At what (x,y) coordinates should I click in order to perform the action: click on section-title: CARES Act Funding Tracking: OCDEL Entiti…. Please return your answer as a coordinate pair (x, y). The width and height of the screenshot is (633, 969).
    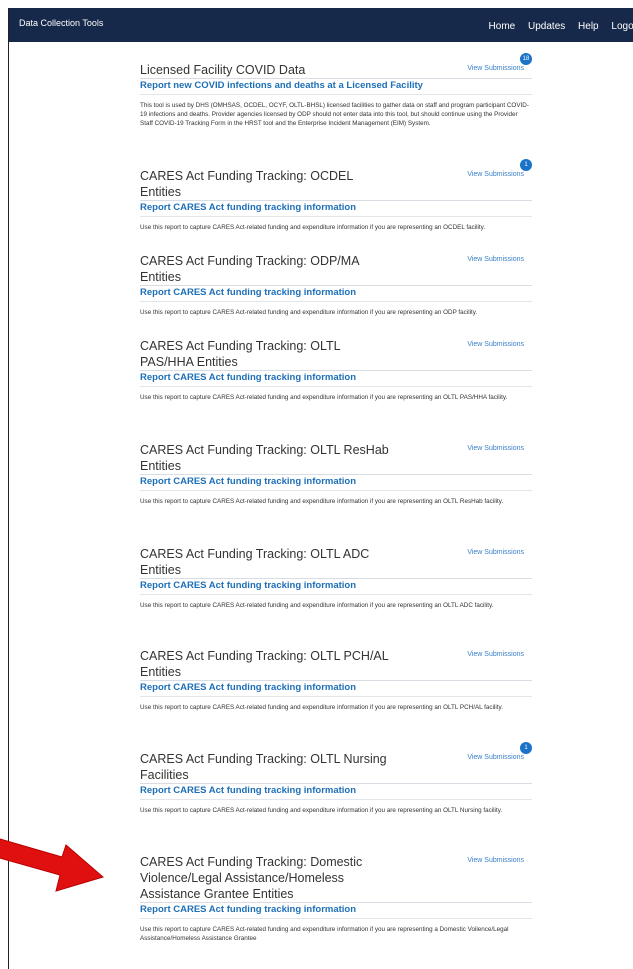
    Looking at the image, I should click on (246, 184).